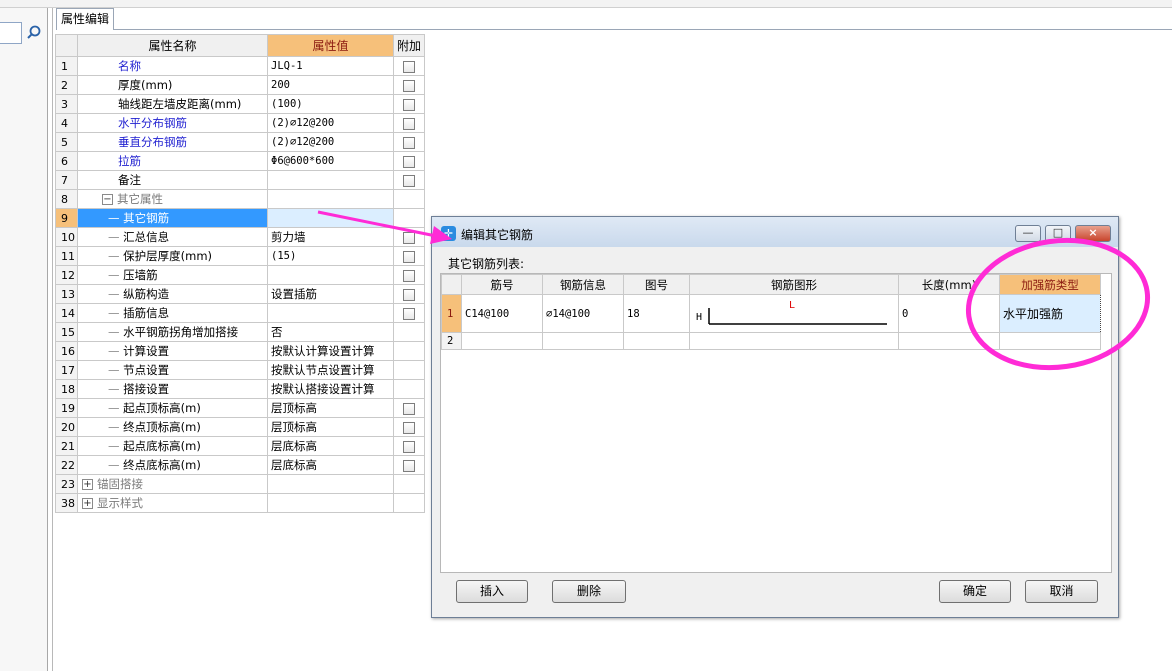  What do you see at coordinates (240, 123) in the screenshot?
I see `table-row: 4 水平分布钢筋 (2)⌀12@200` at bounding box center [240, 123].